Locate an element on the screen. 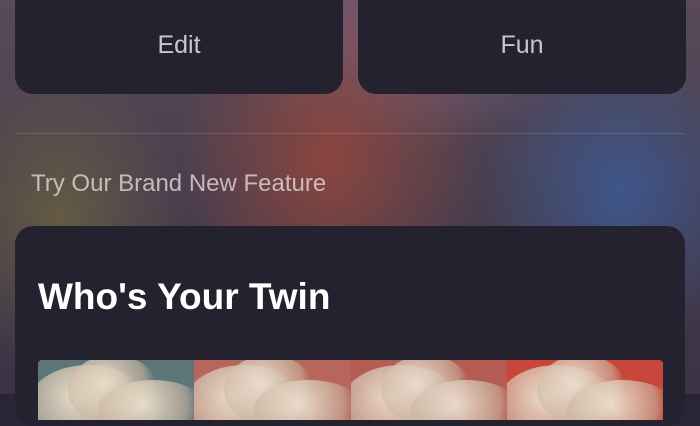 The image size is (700, 426). fun-label: Fun is located at coordinates (522, 45).